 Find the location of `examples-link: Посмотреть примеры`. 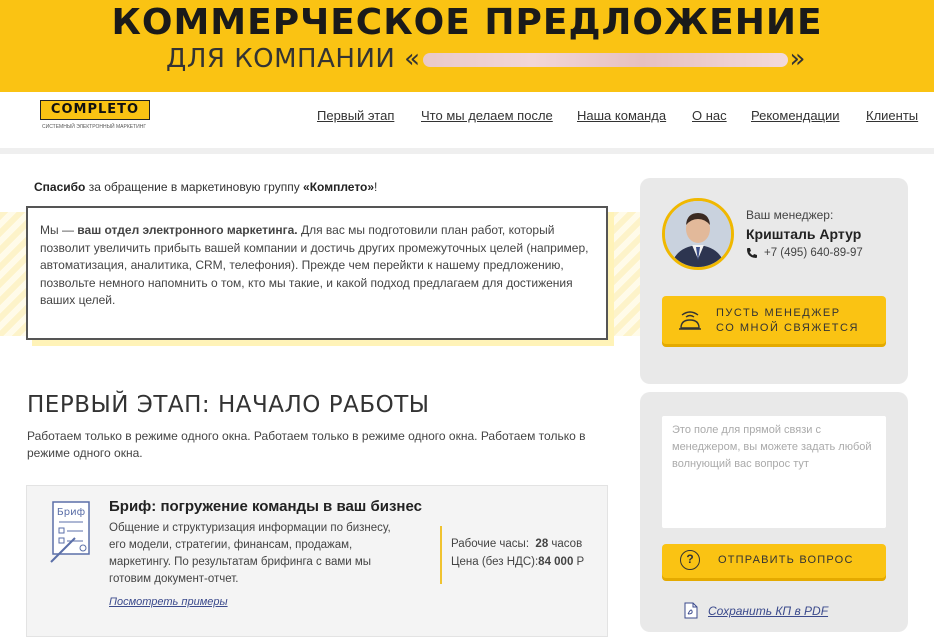

examples-link: Посмотреть примеры is located at coordinates (168, 602).